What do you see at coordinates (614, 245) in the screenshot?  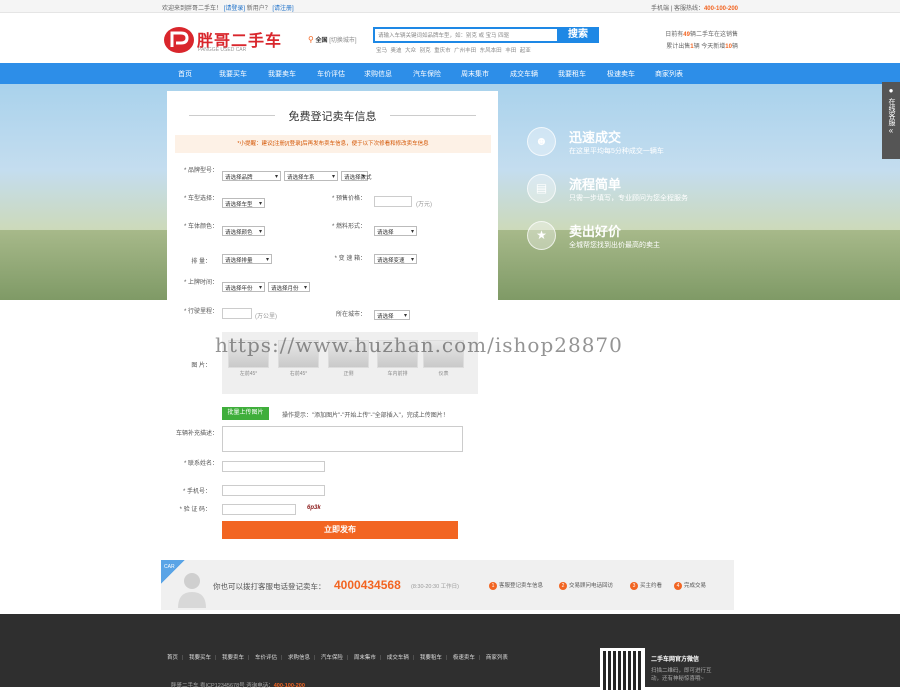 I see `feature-desc: 全城帮您找到出价最高的卖主` at bounding box center [614, 245].